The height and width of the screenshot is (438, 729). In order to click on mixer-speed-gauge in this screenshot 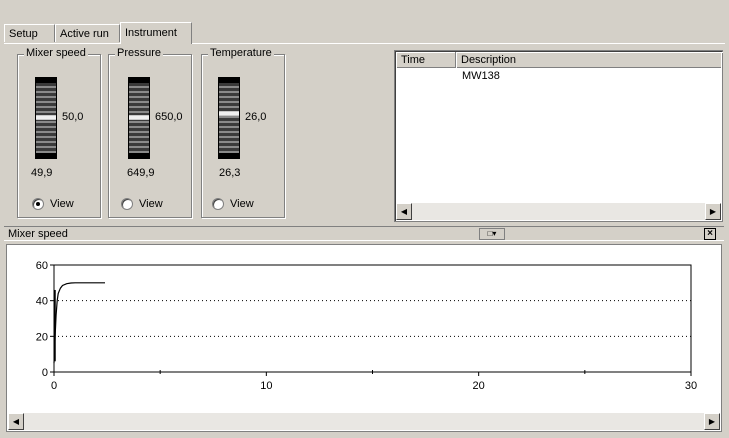, I will do `click(46, 118)`.